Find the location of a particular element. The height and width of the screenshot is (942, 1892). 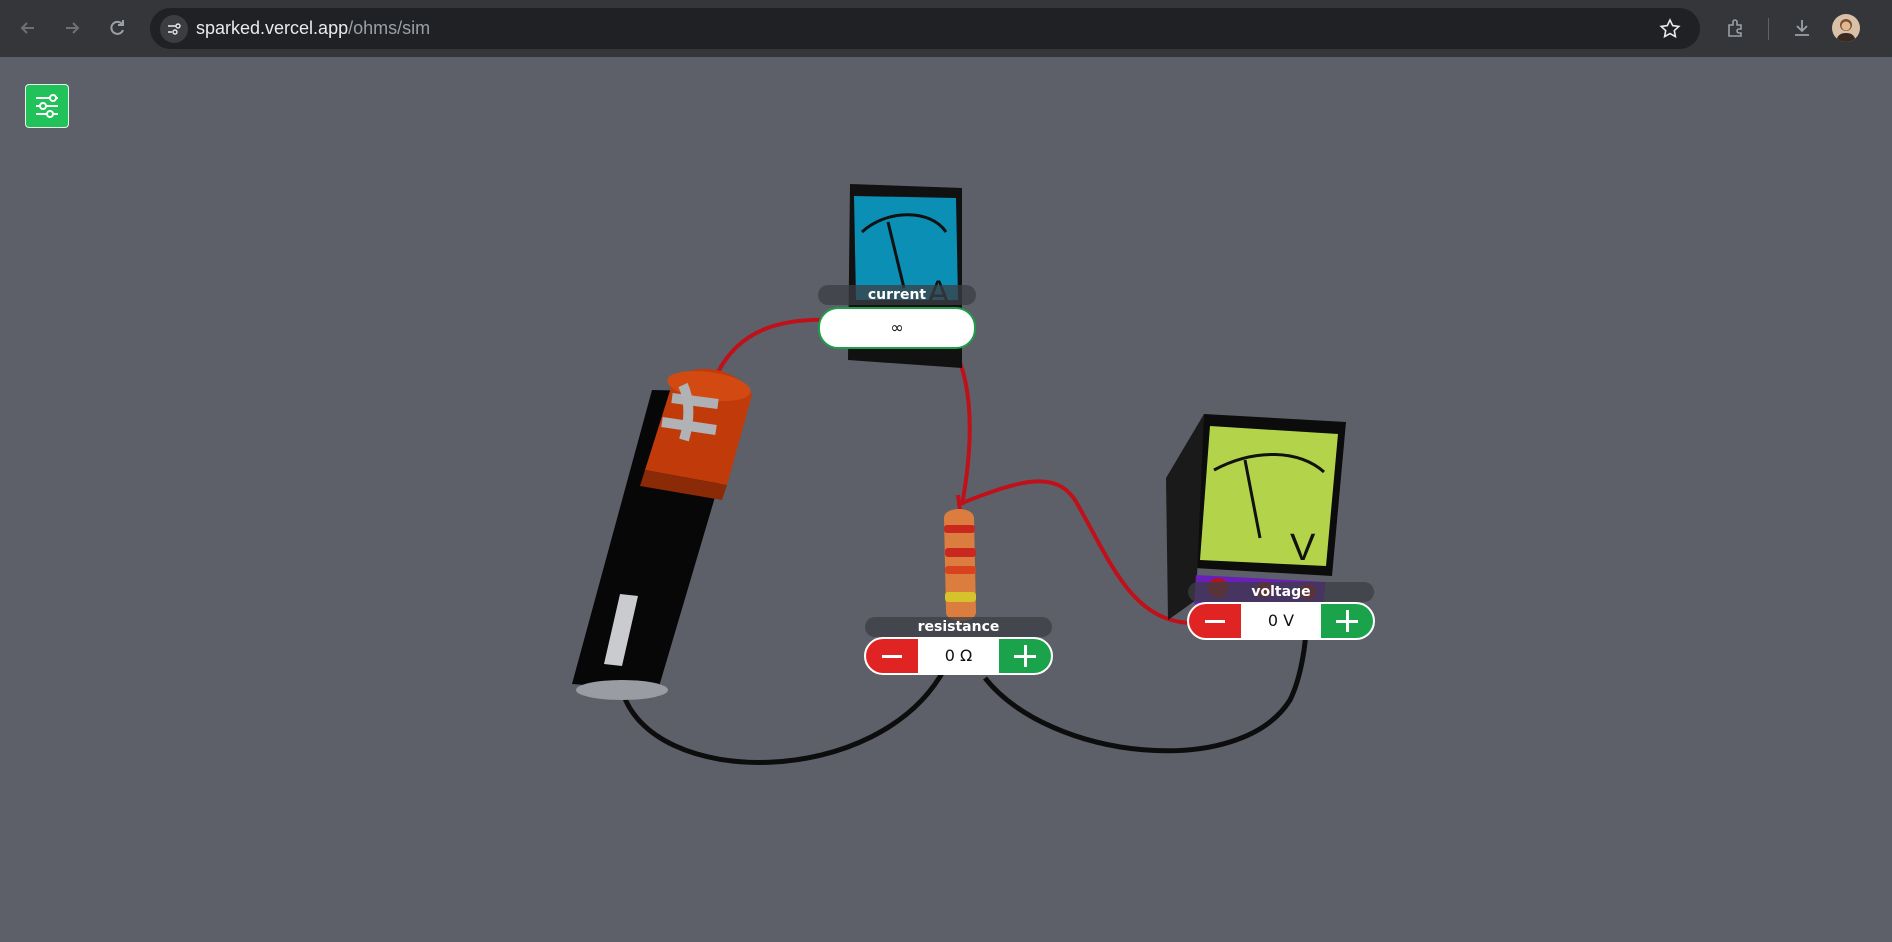

wire-ammeter-resistor is located at coordinates (962, 426).